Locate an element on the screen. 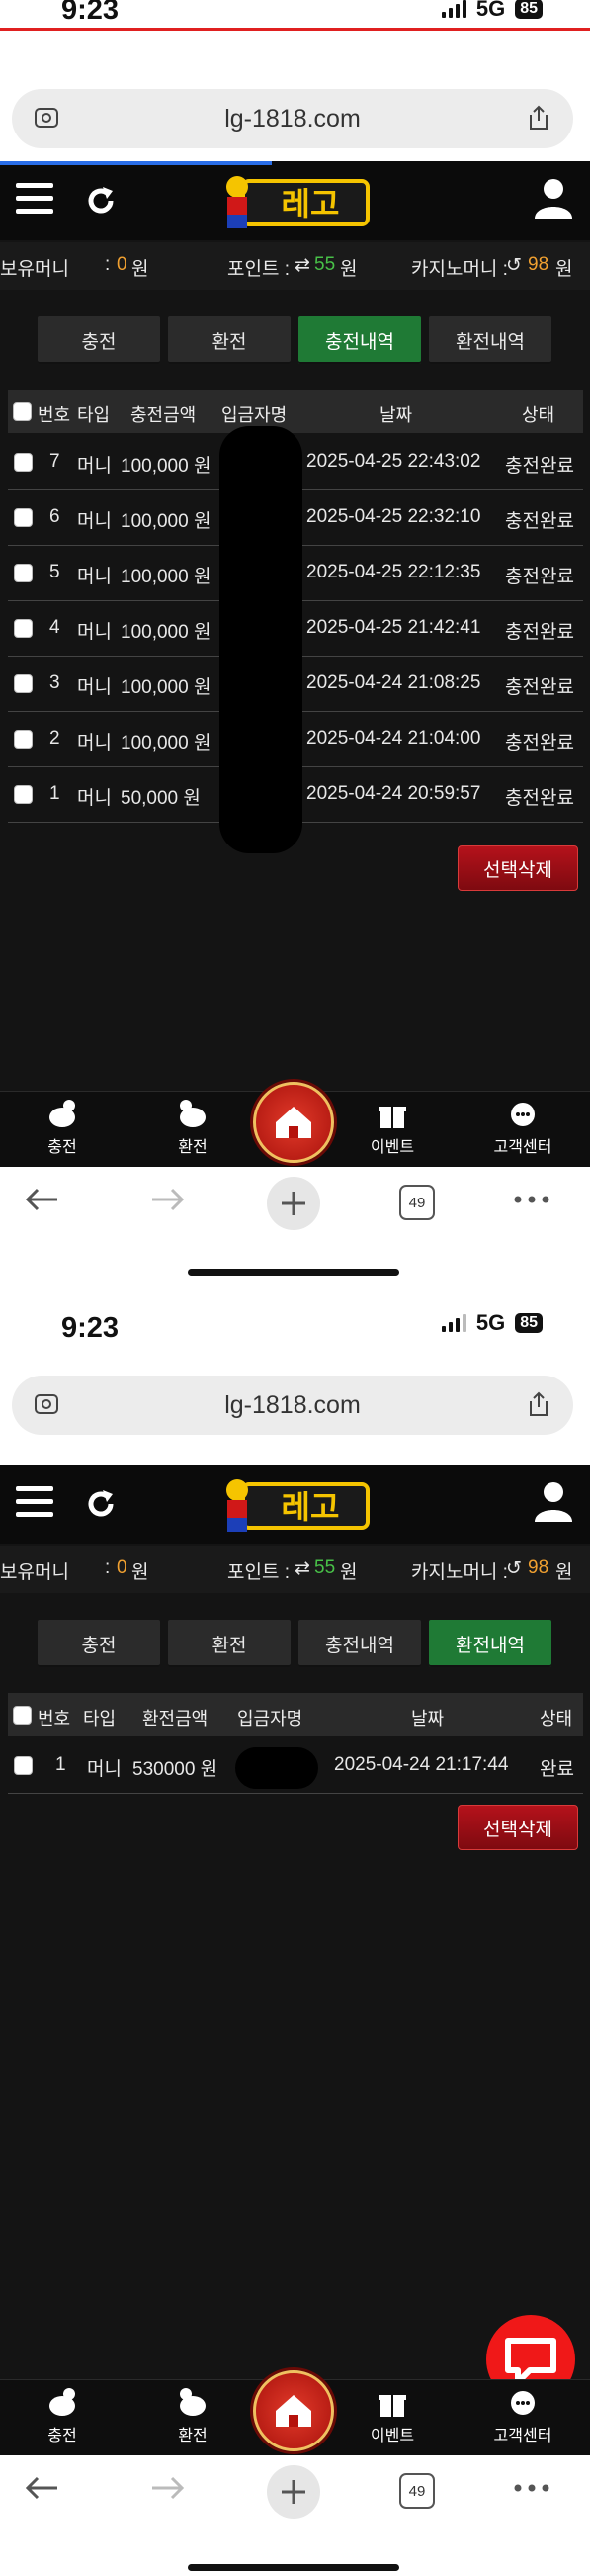 Image resolution: width=590 pixels, height=2576 pixels. home-icon is located at coordinates (293, 2411).